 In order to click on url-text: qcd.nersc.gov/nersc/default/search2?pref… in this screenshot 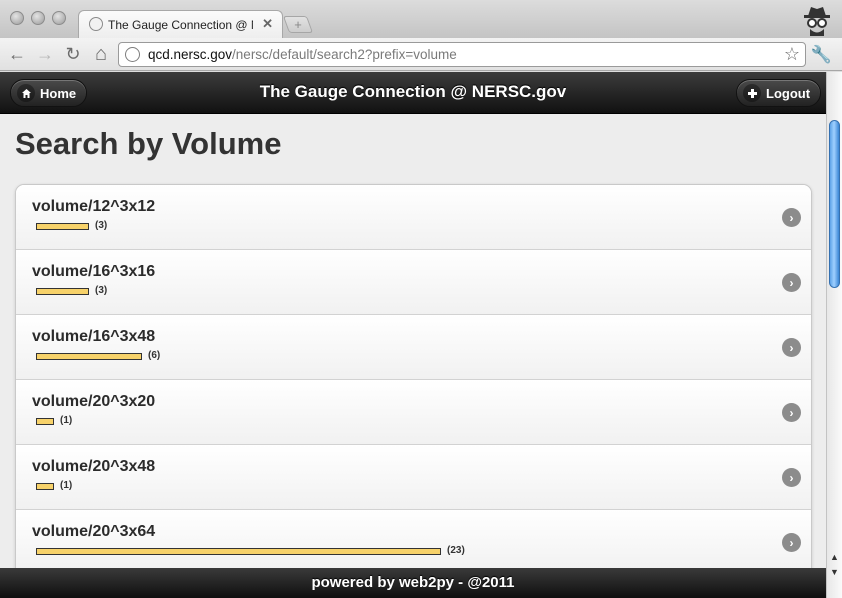, I will do `click(302, 54)`.